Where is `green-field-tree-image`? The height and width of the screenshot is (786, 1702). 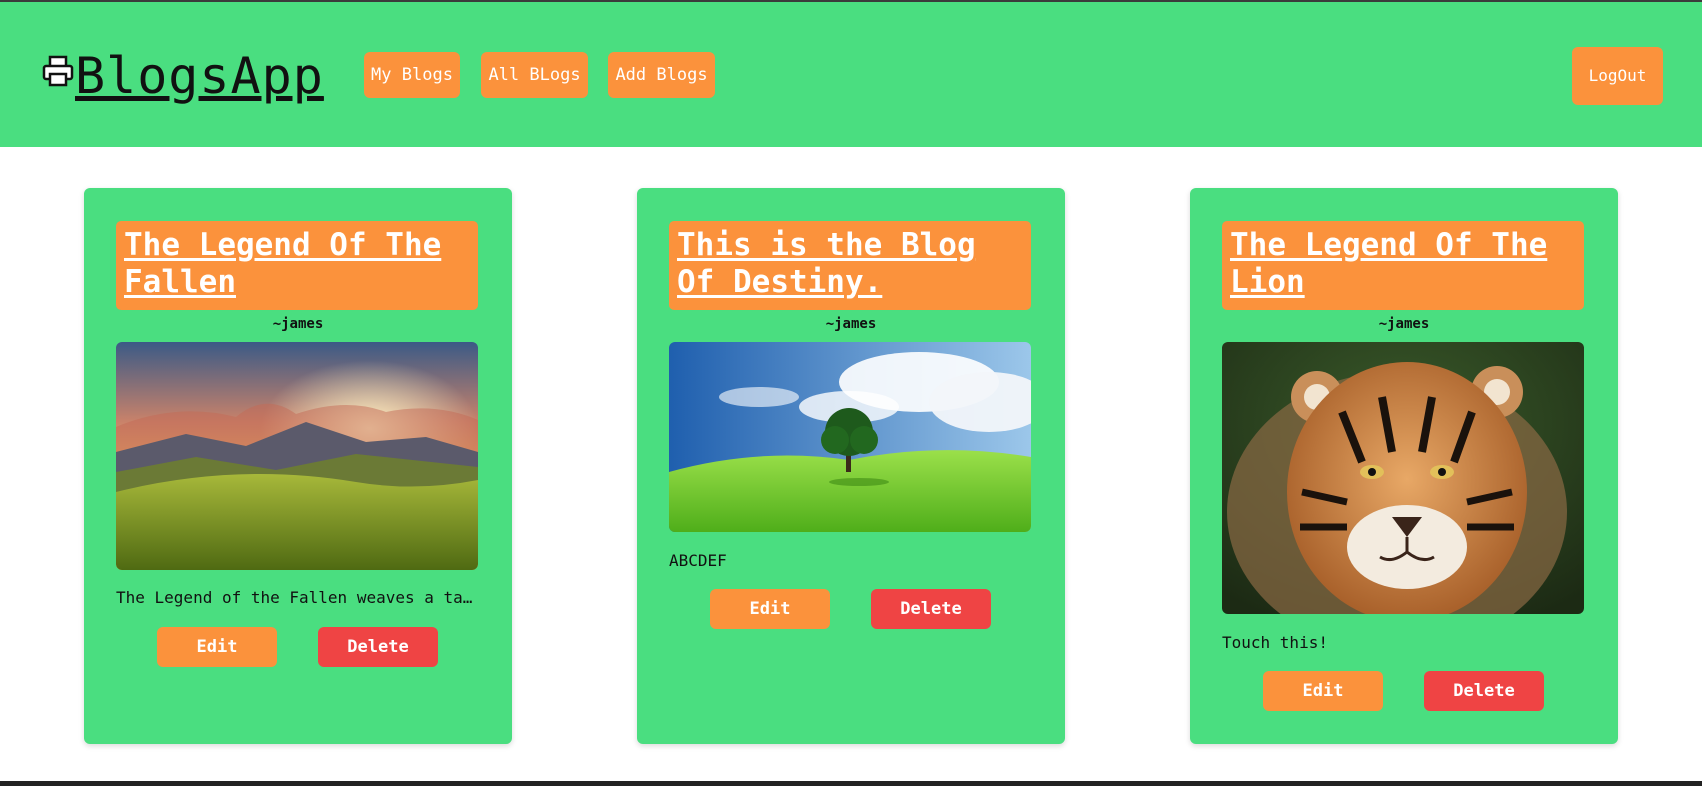
green-field-tree-image is located at coordinates (850, 437).